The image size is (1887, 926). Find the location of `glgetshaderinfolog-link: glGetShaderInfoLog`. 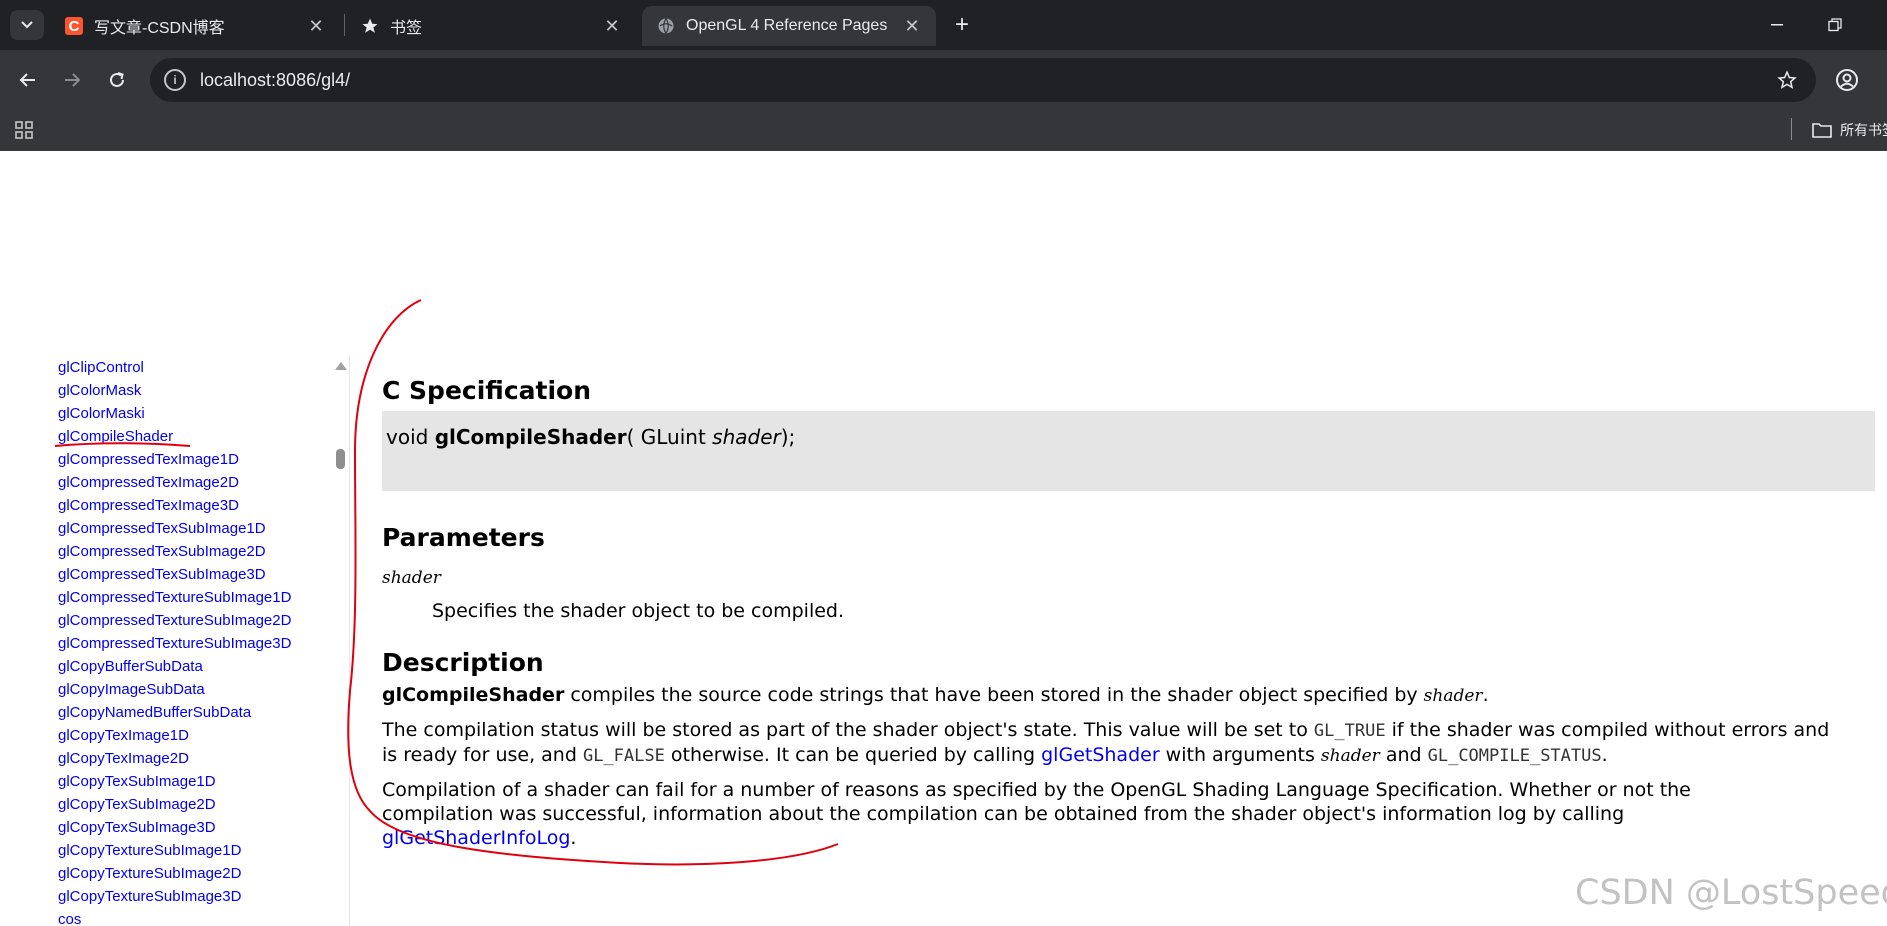

glgetshaderinfolog-link: glGetShaderInfoLog is located at coordinates (476, 838).